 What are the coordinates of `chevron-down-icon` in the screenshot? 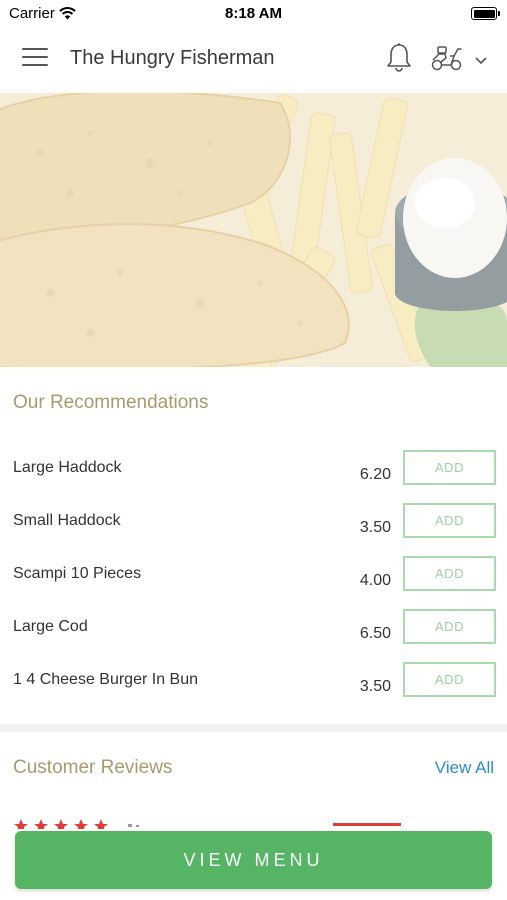 It's located at (481, 61).